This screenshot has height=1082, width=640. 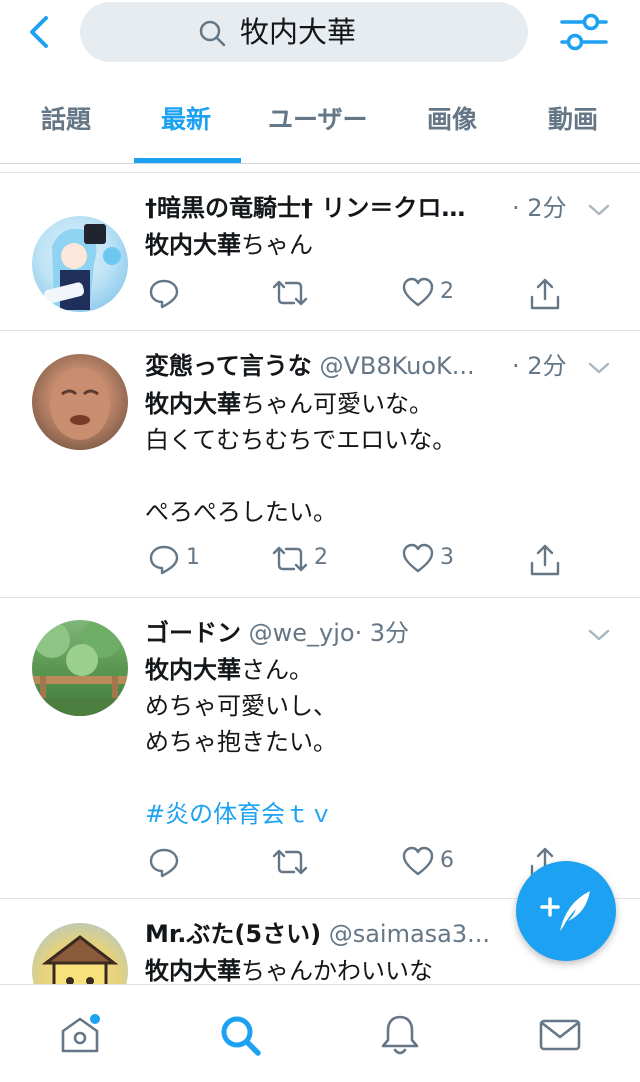 I want to click on home-icon, so click(x=80, y=1033).